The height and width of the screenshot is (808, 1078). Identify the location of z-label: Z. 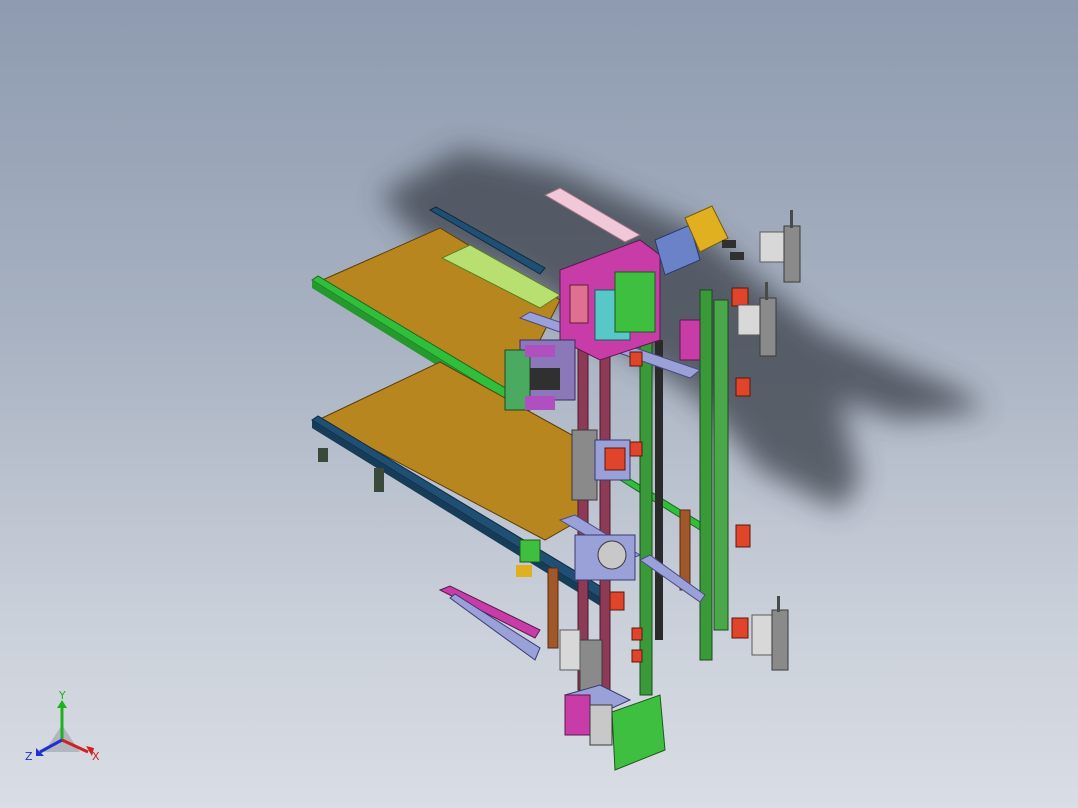
(29, 756).